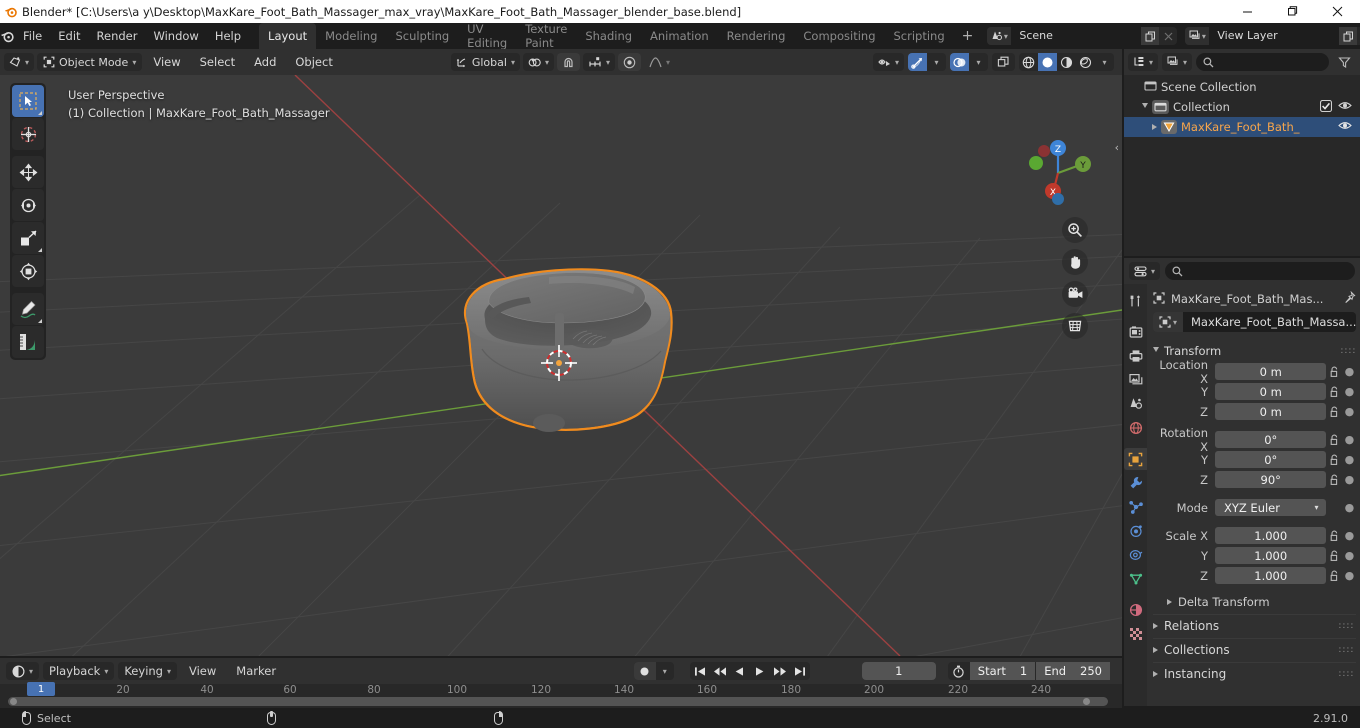 The width and height of the screenshot is (1360, 728). What do you see at coordinates (7, 36) in the screenshot?
I see `blender-menu-icon` at bounding box center [7, 36].